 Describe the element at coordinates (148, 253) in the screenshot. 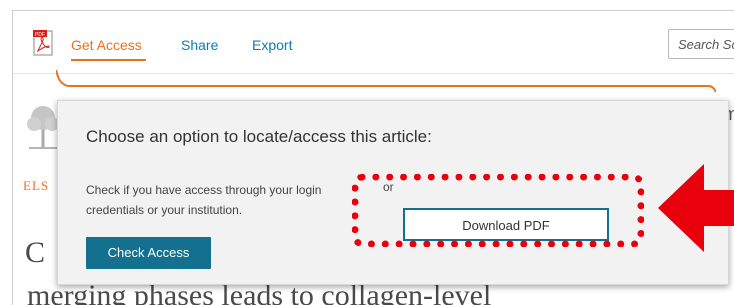

I see `check-access-button: Check Access` at that location.